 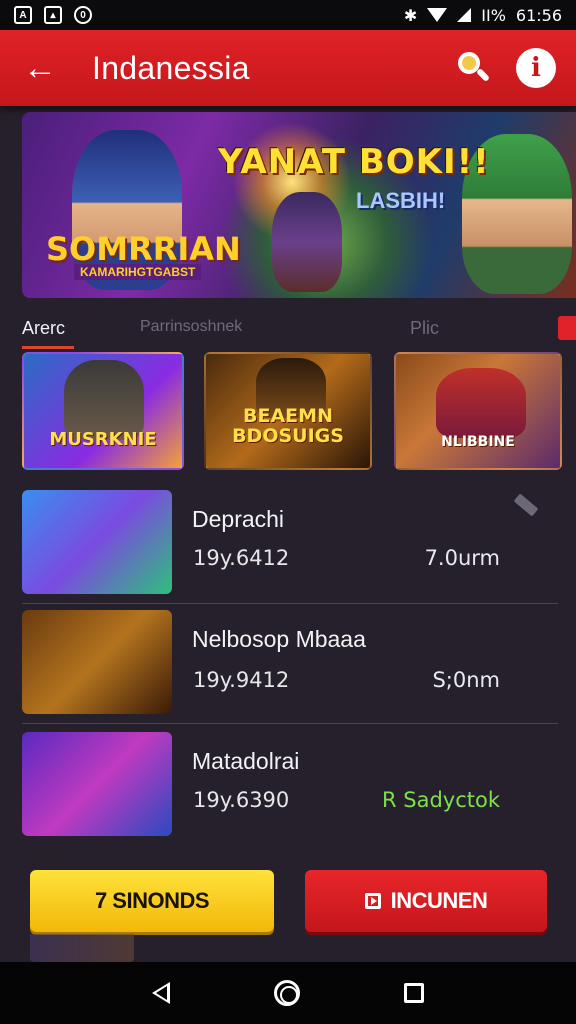 I want to click on game-thumbnail-2: BEAEMN BDOSUIGS, so click(x=288, y=411).